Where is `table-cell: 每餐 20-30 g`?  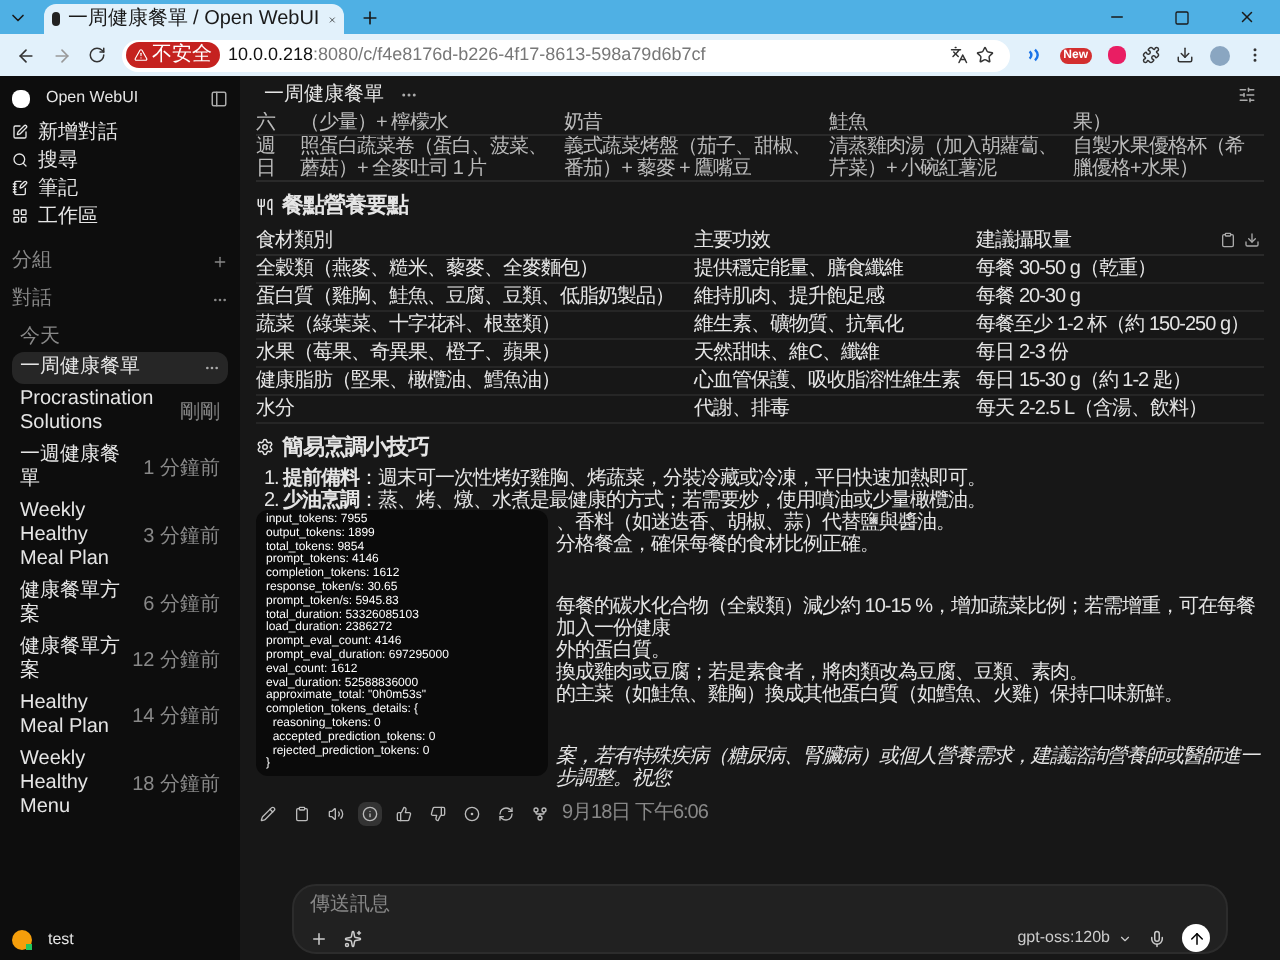 table-cell: 每餐 20-30 g is located at coordinates (1120, 296).